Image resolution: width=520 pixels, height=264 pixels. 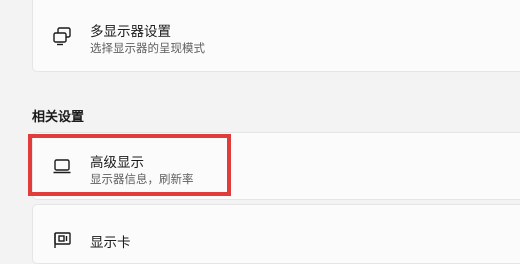 I want to click on multi-display-title: 多显示器设置, so click(x=130, y=32).